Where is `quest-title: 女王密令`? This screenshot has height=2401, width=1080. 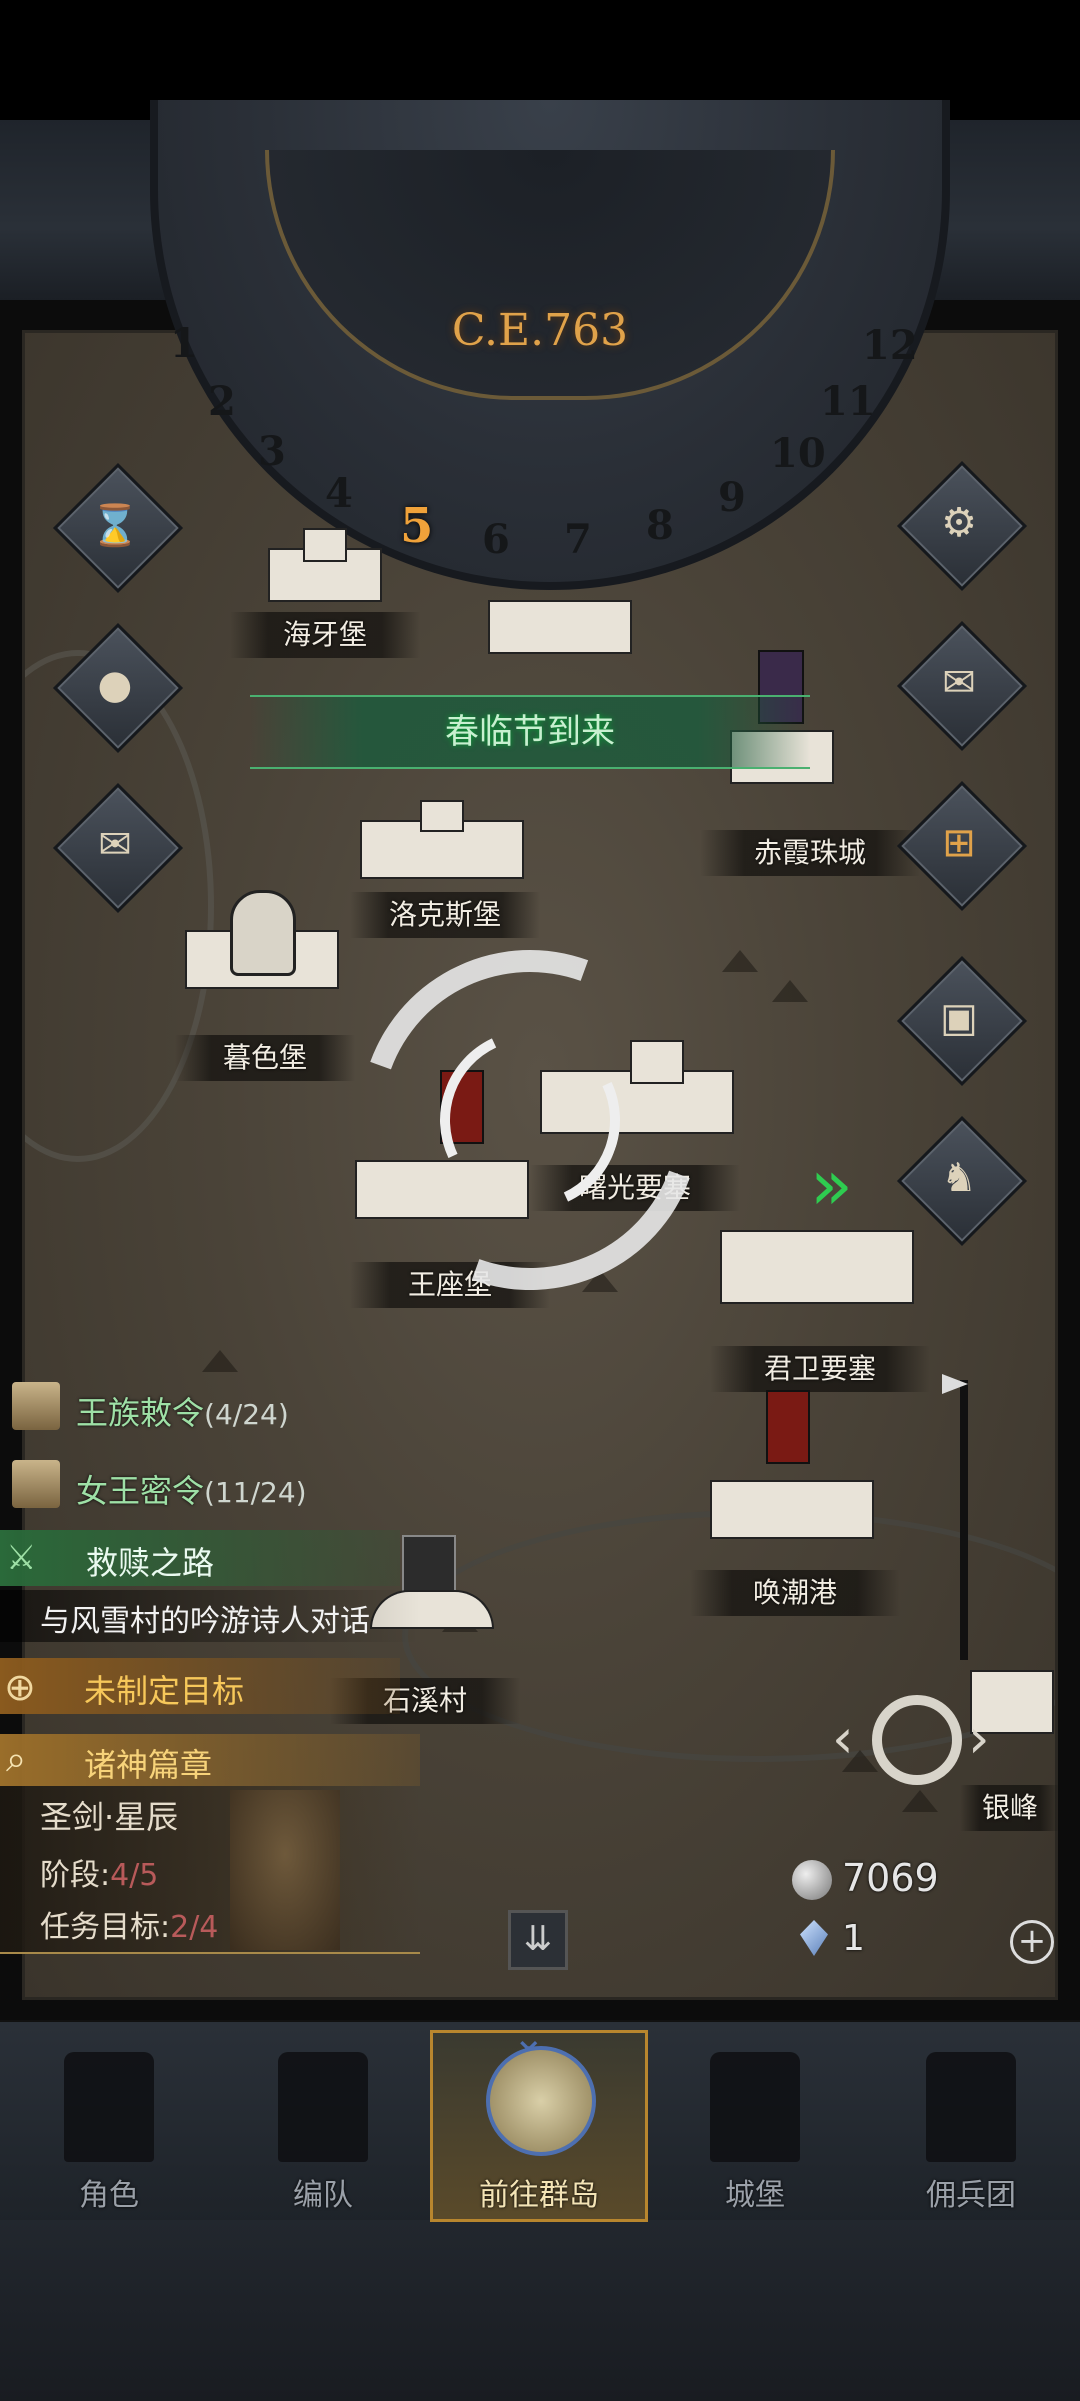 quest-title: 女王密令 is located at coordinates (140, 1491).